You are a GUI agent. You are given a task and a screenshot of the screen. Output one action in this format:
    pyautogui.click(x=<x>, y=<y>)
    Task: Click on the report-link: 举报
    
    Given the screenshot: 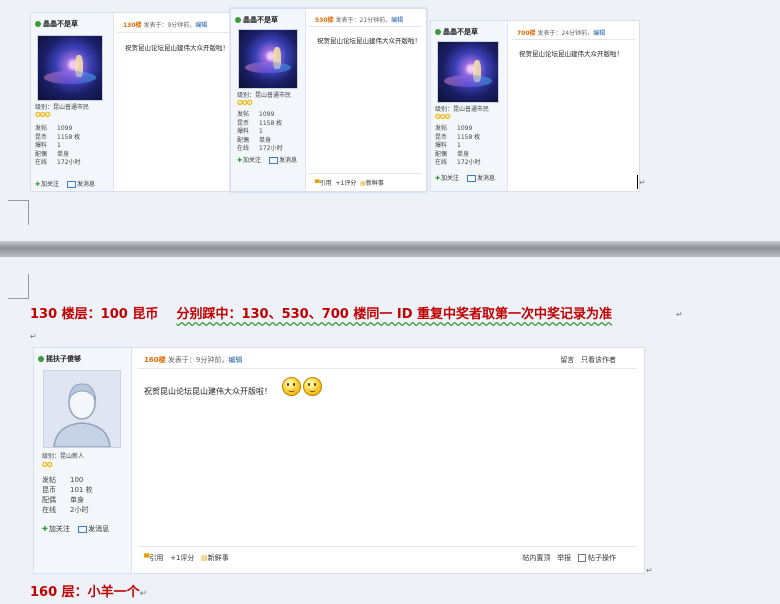 What is the action you would take?
    pyautogui.click(x=564, y=558)
    